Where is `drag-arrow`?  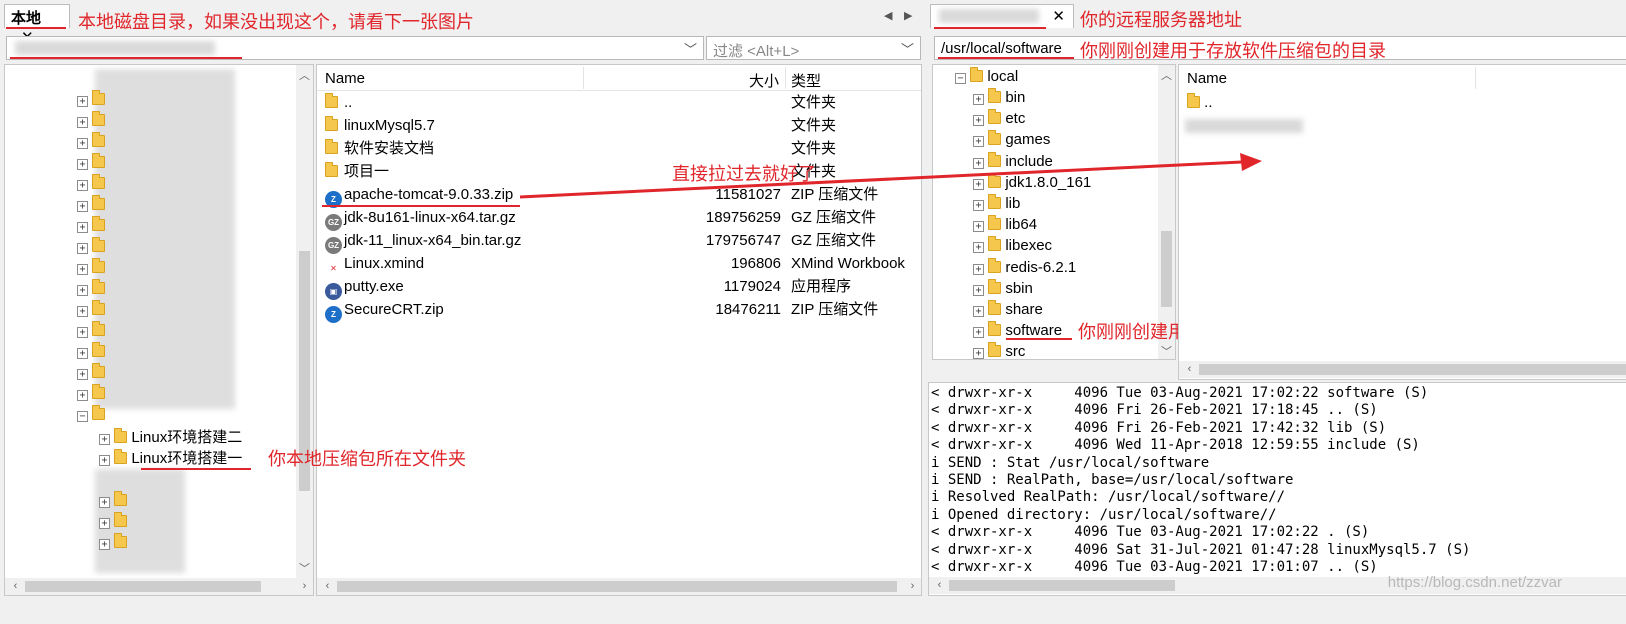 drag-arrow is located at coordinates (890, 176).